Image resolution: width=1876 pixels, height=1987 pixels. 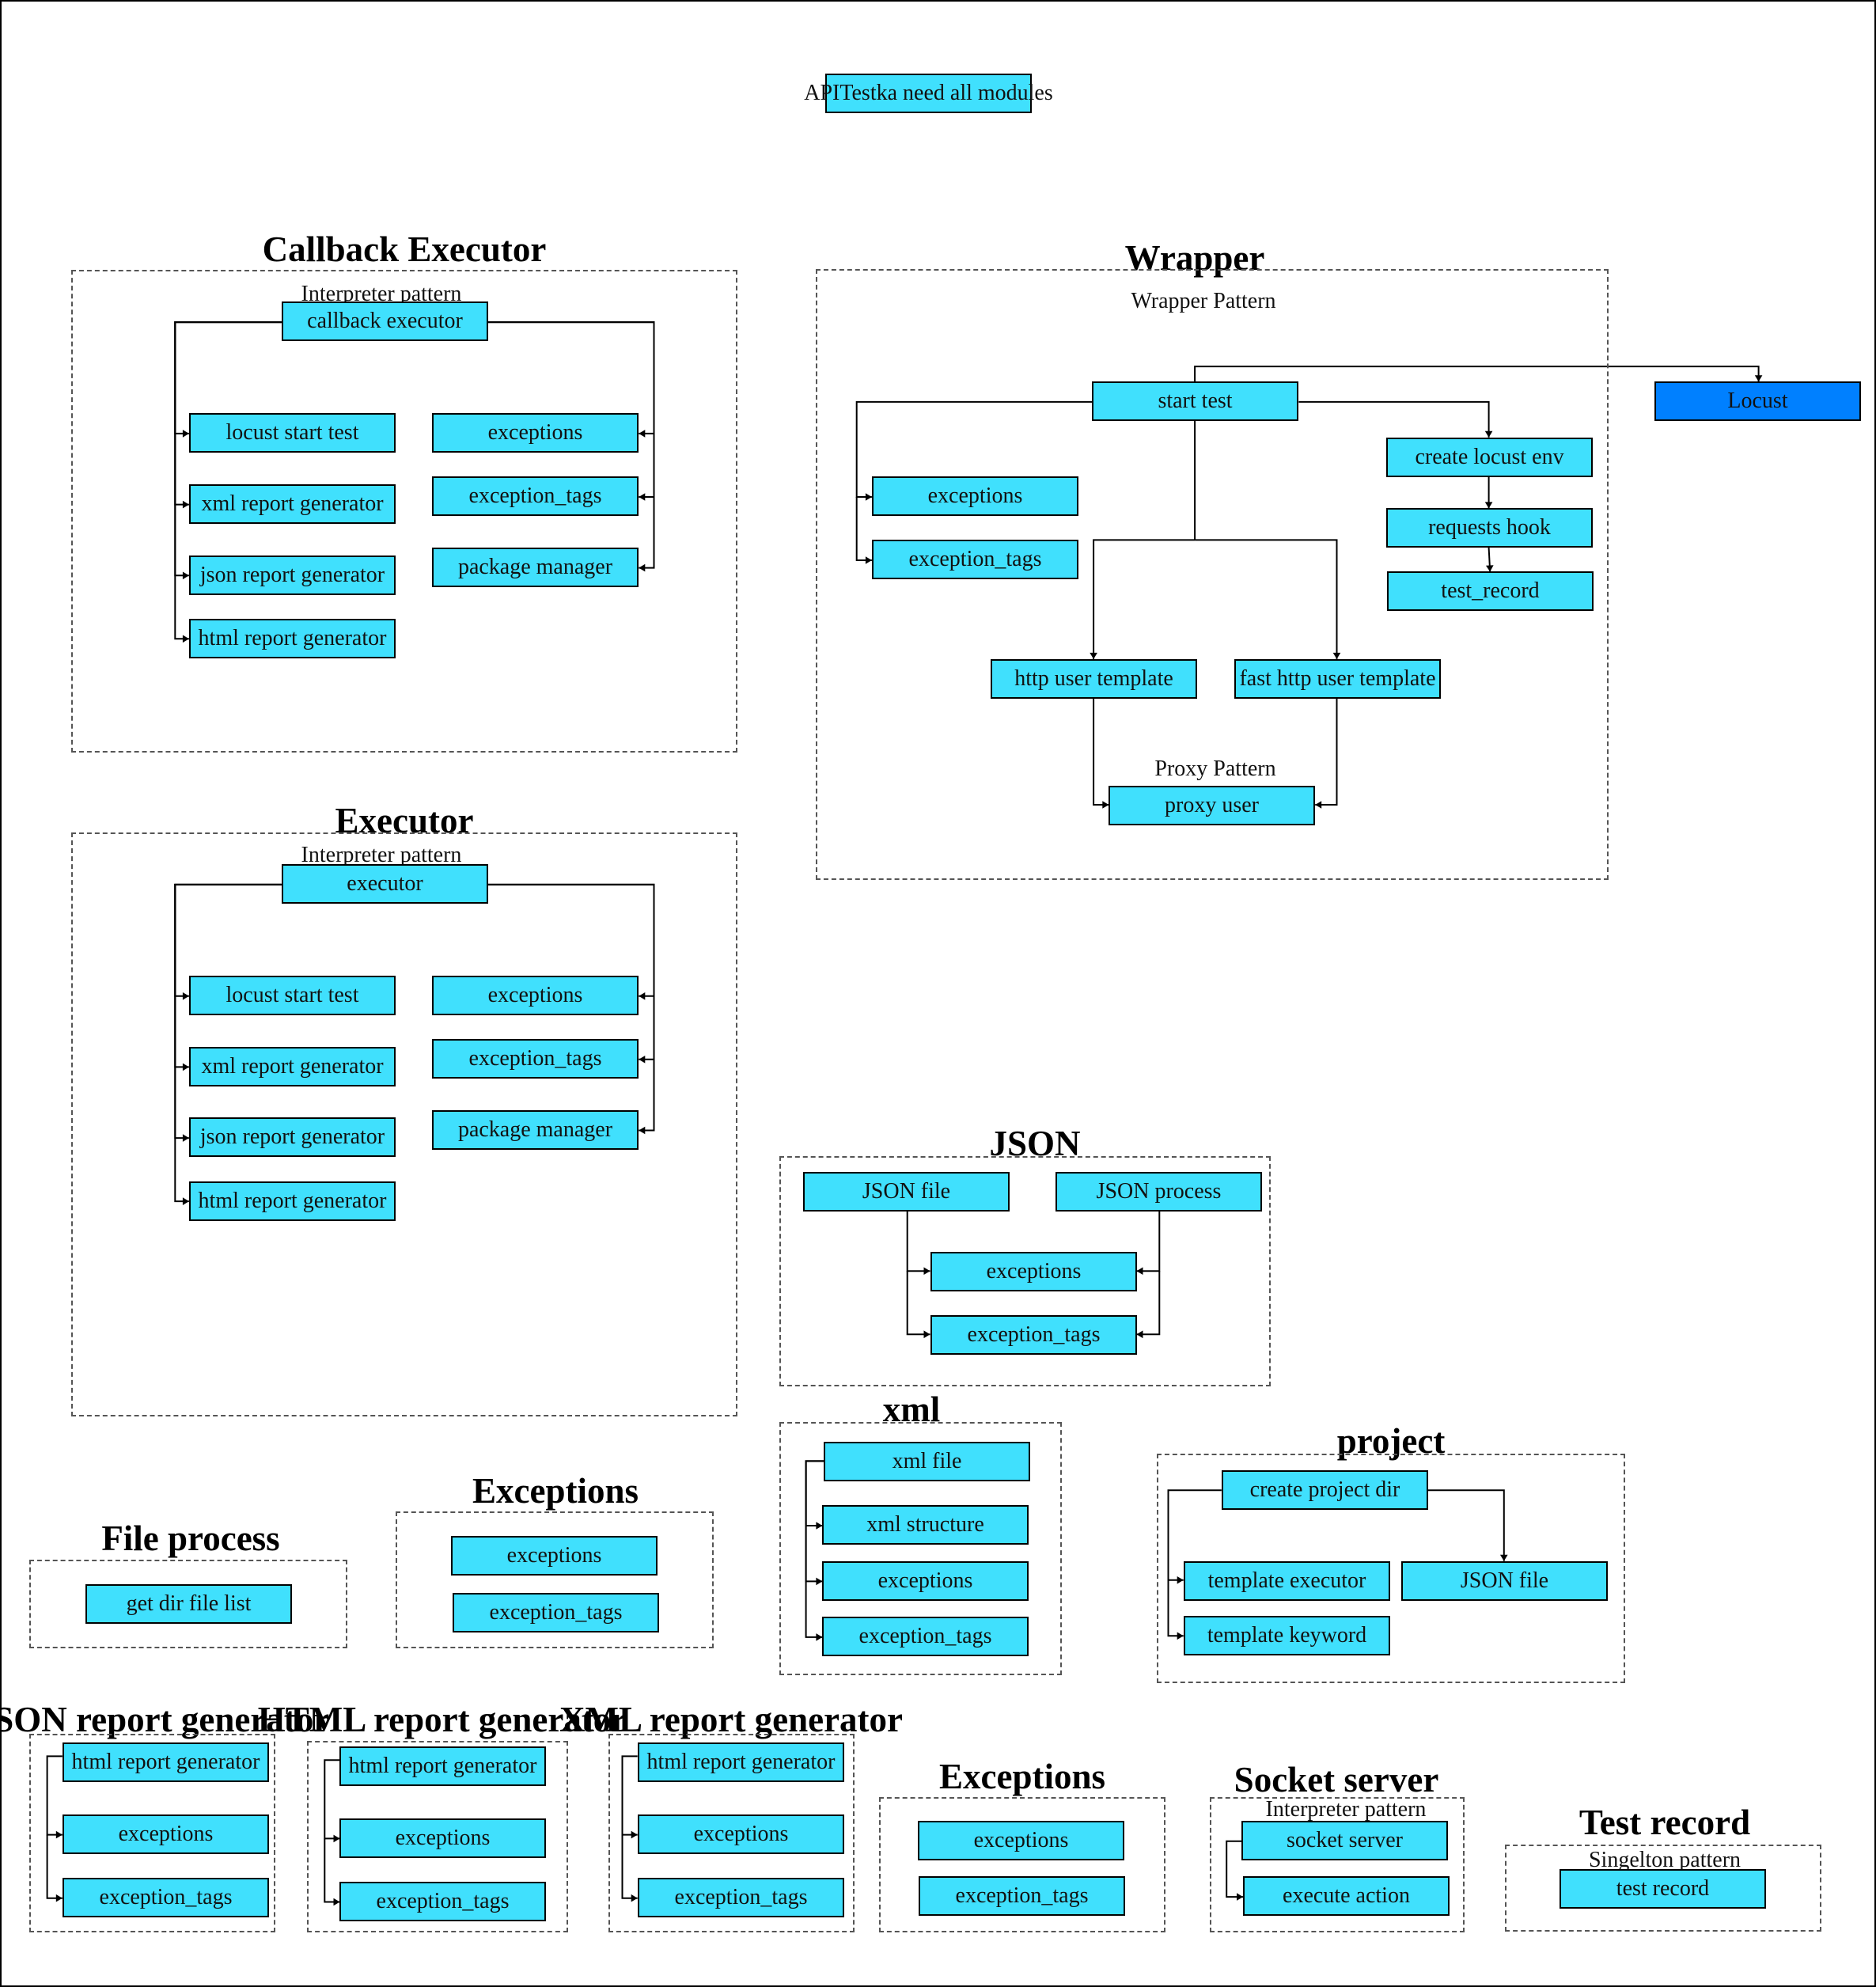 I want to click on executor-right-0-label: exceptions, so click(x=535, y=995).